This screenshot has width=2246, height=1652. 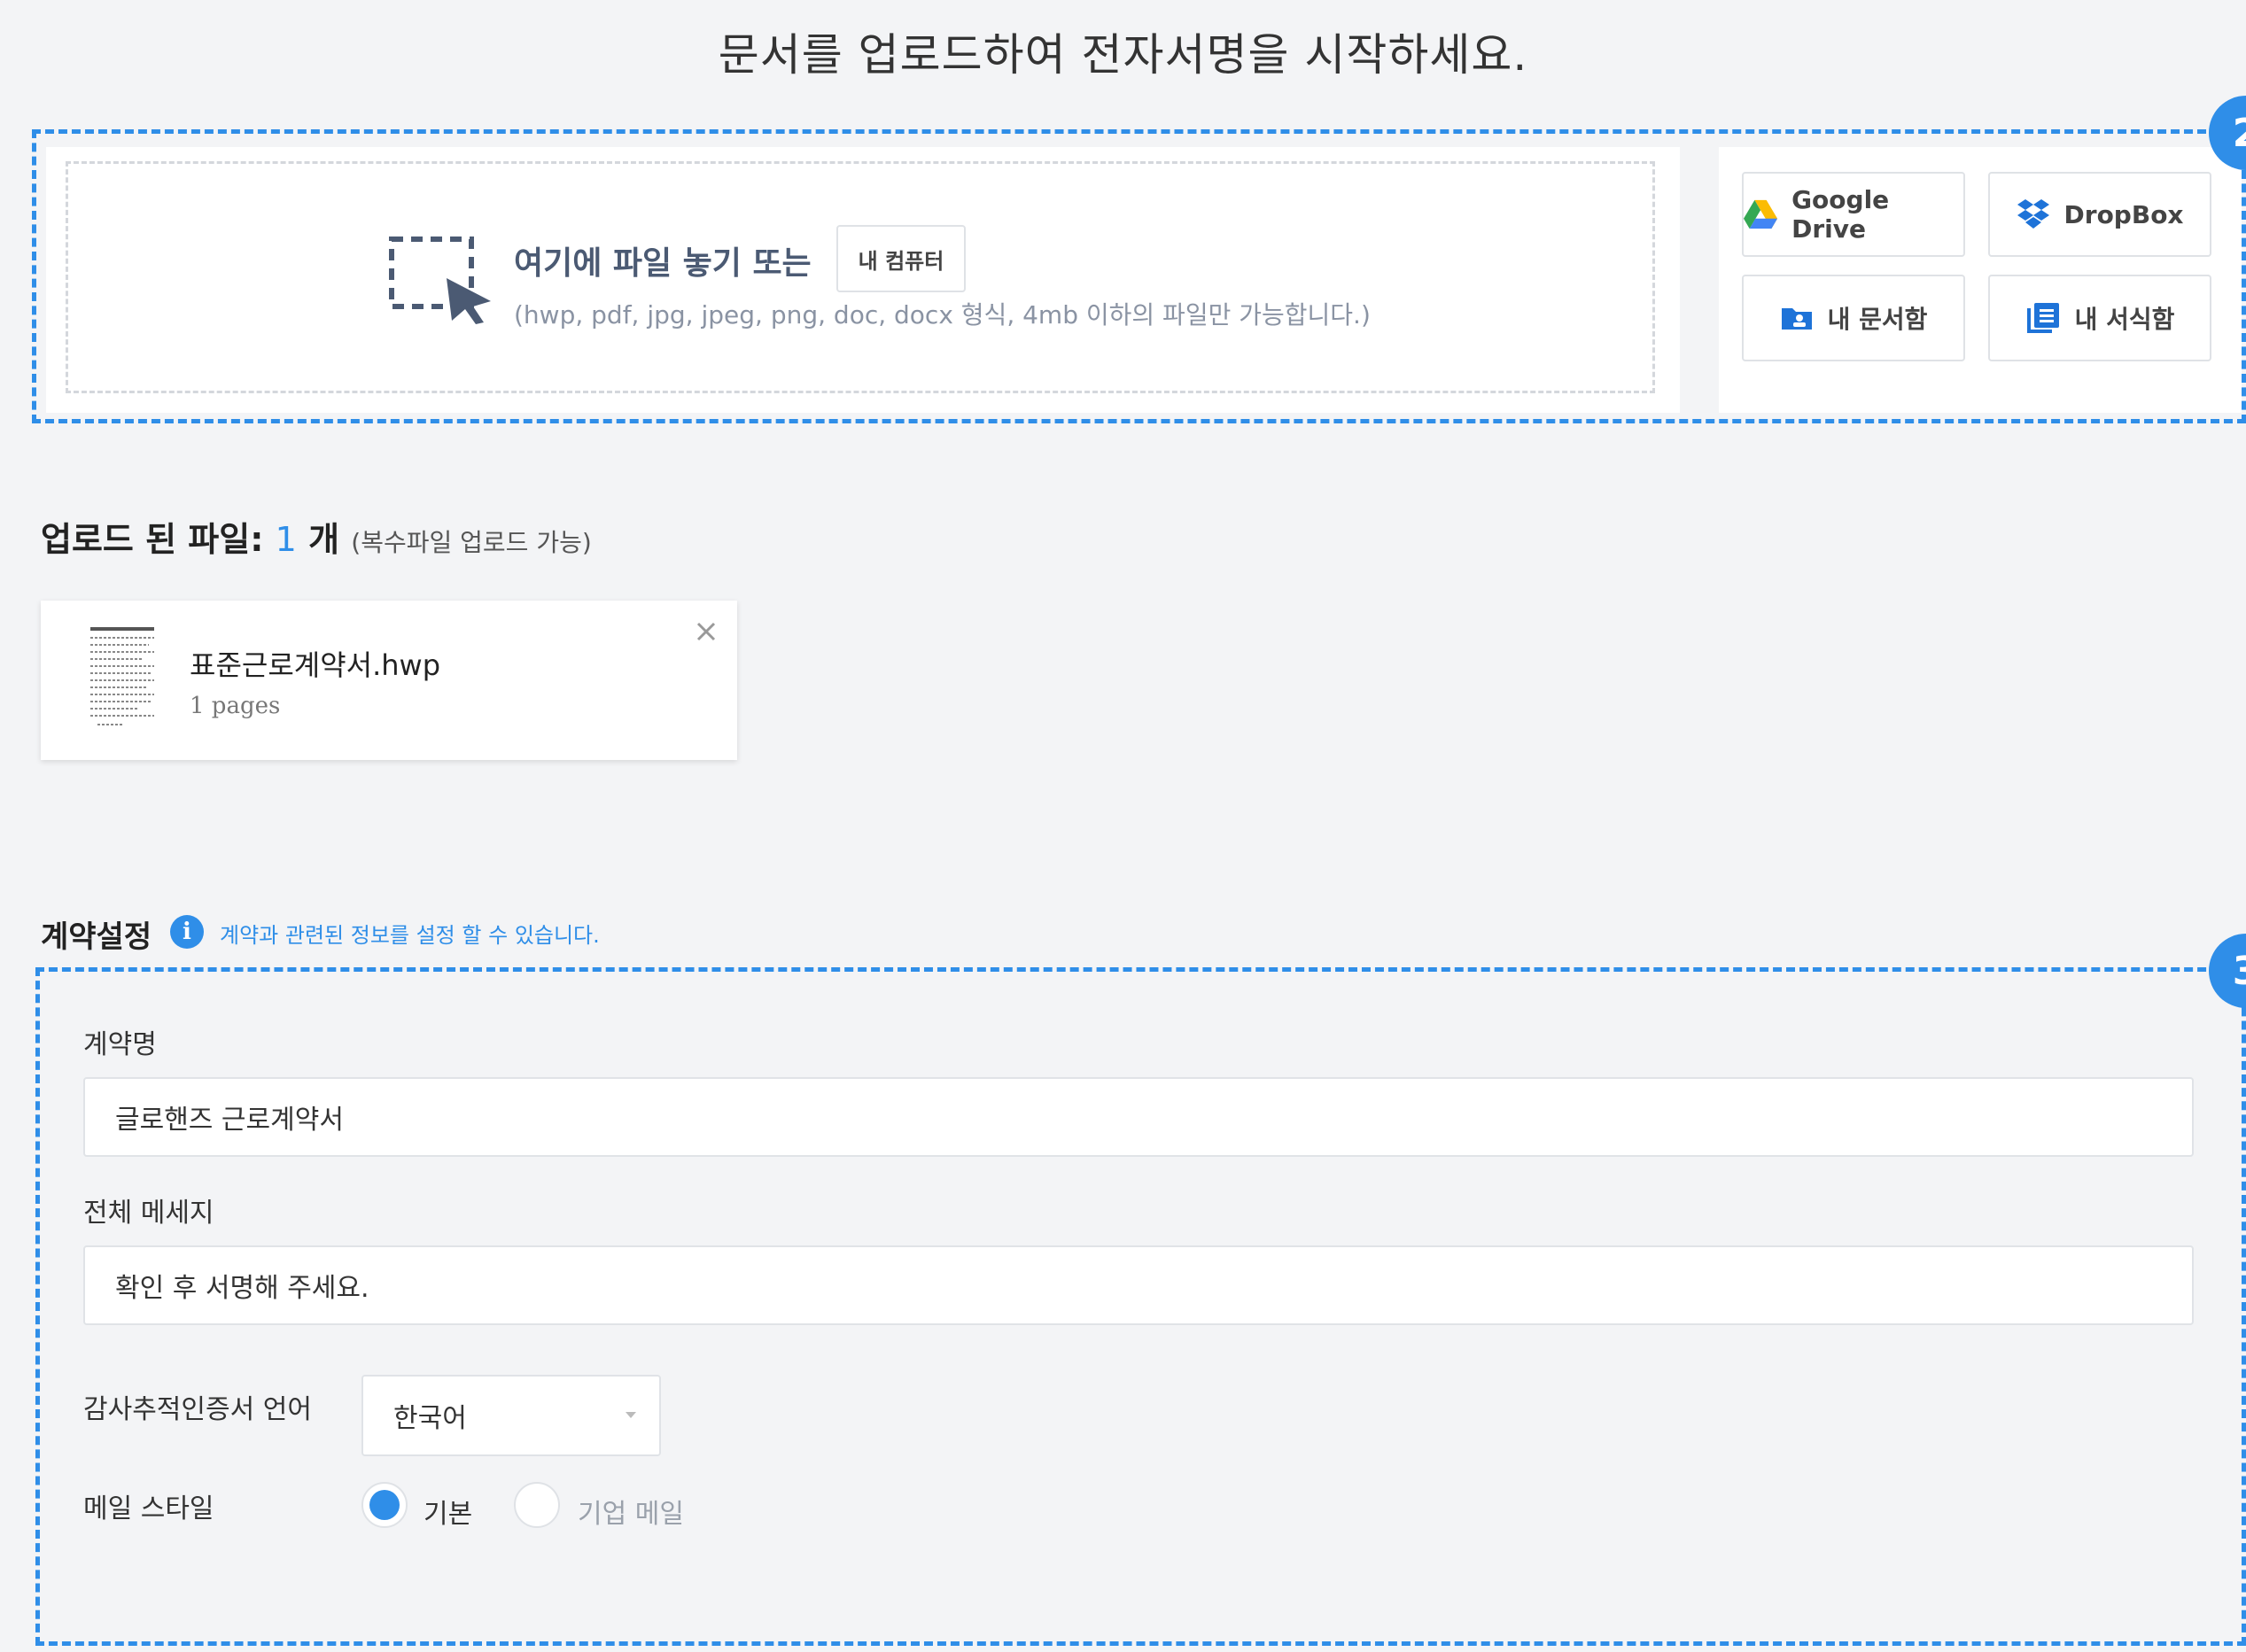 I want to click on file-pages: 1 pages, so click(x=235, y=706).